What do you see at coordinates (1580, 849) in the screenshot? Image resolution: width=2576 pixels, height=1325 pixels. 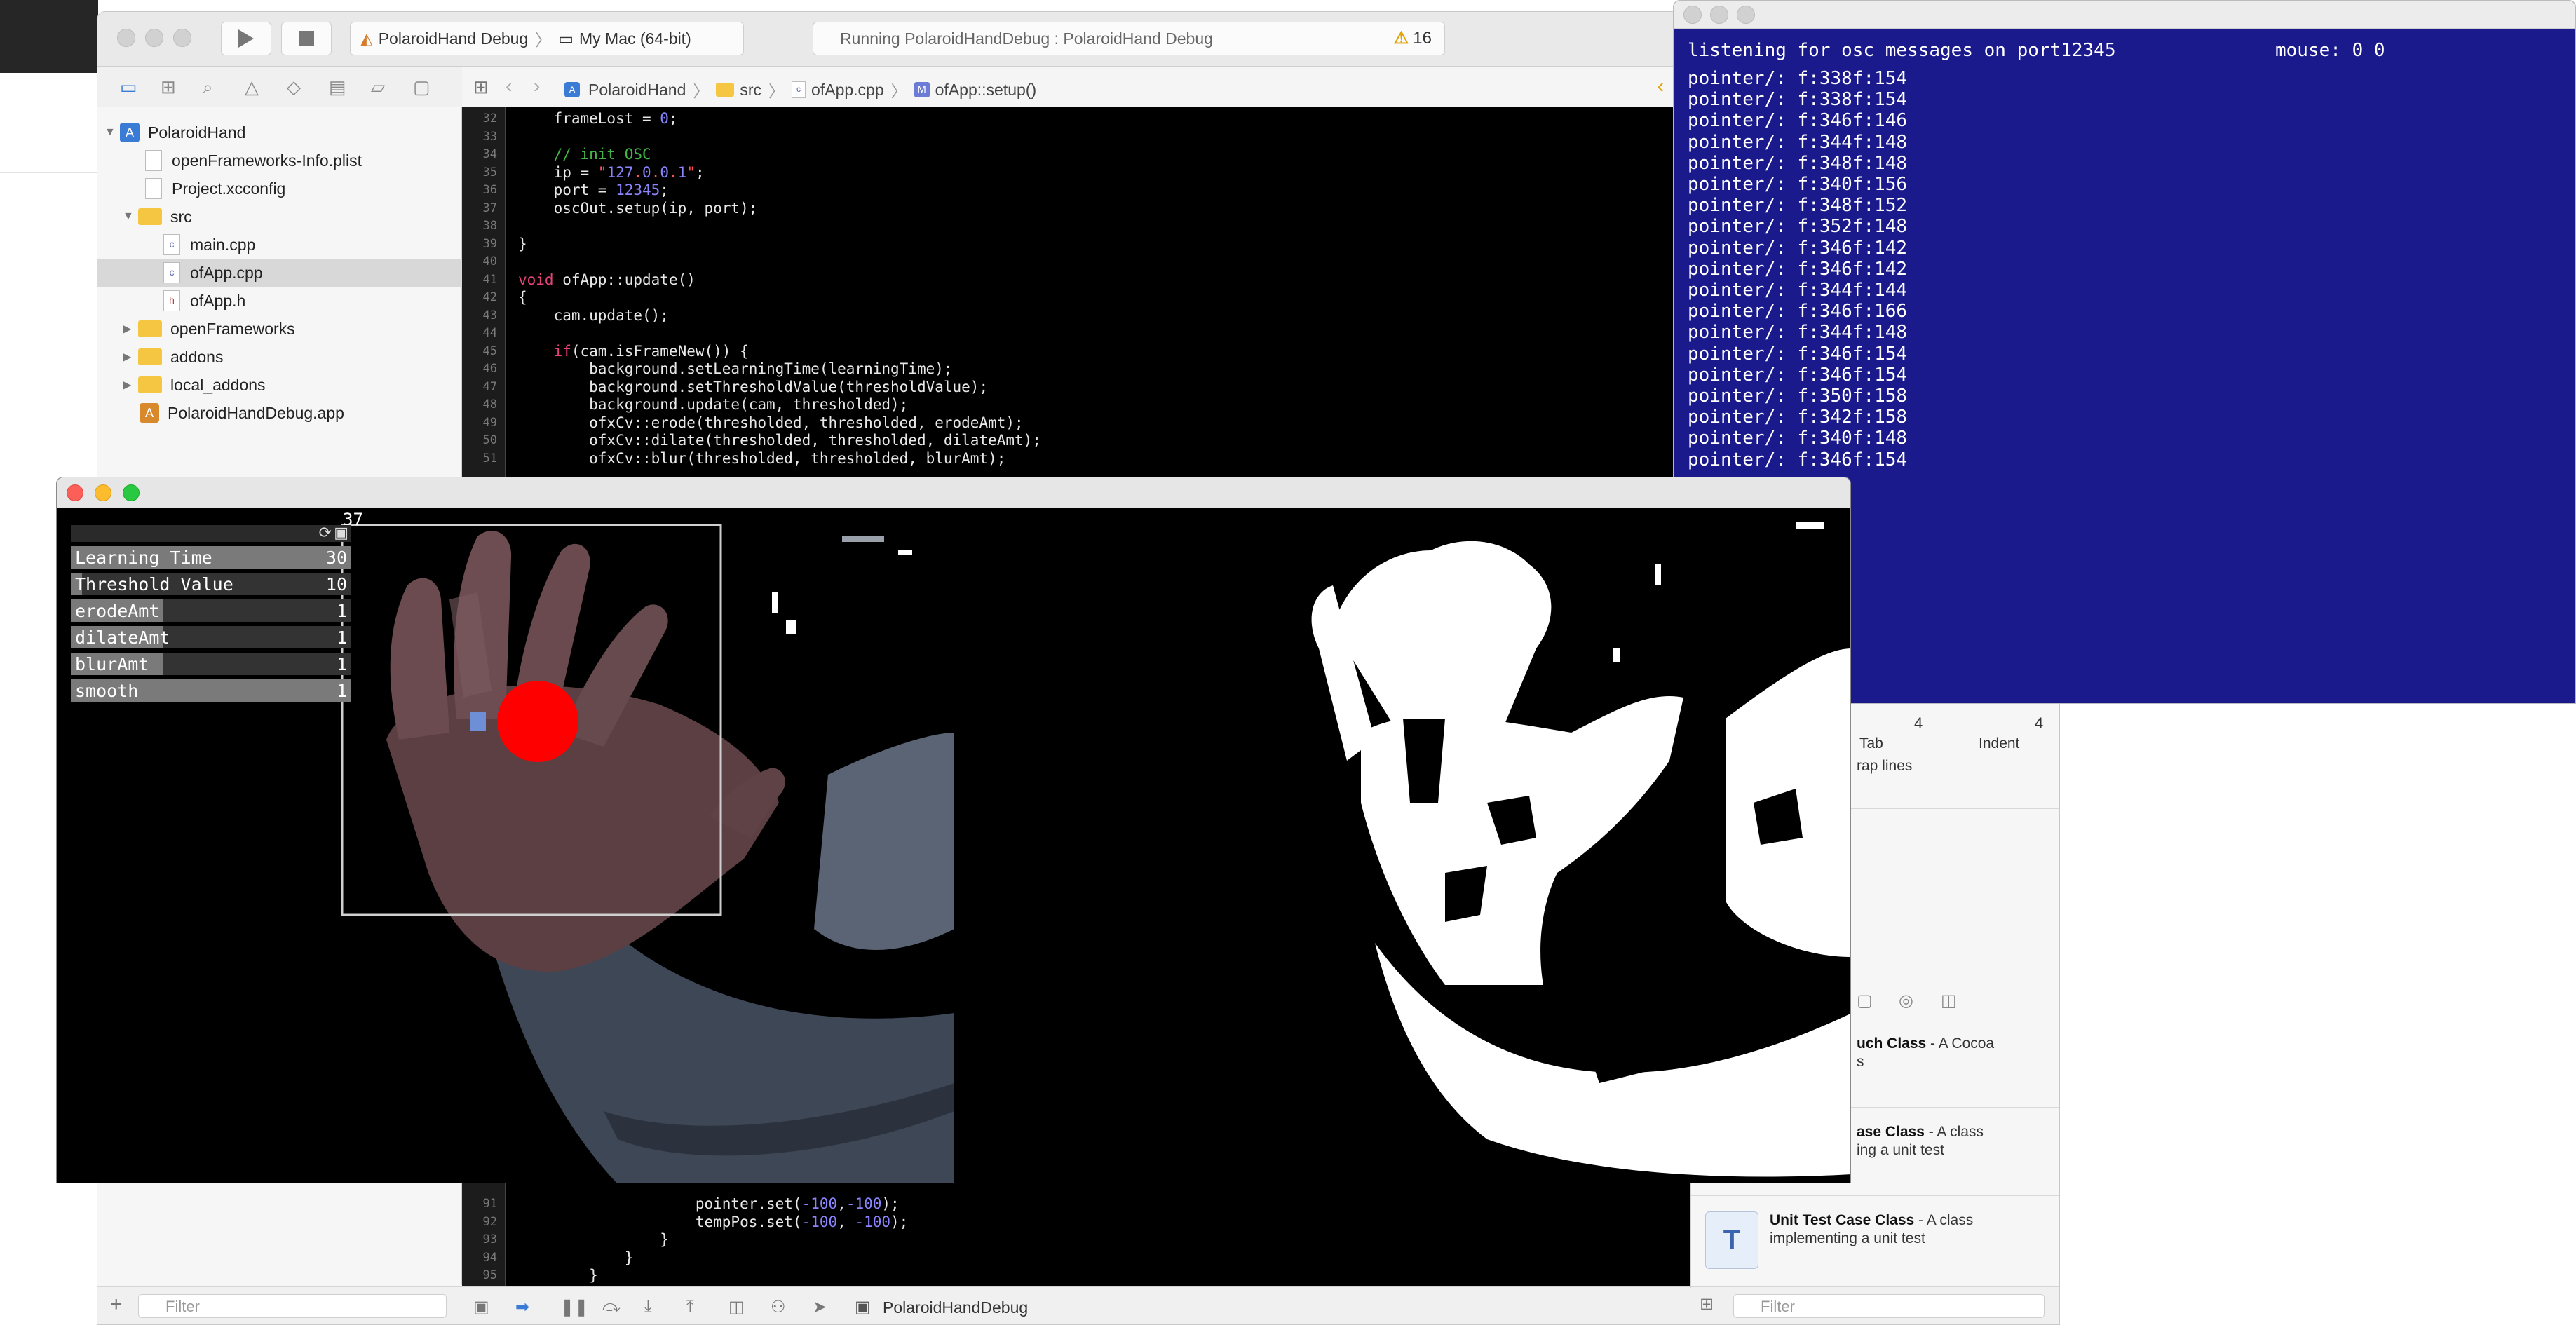 I see `threshold-view` at bounding box center [1580, 849].